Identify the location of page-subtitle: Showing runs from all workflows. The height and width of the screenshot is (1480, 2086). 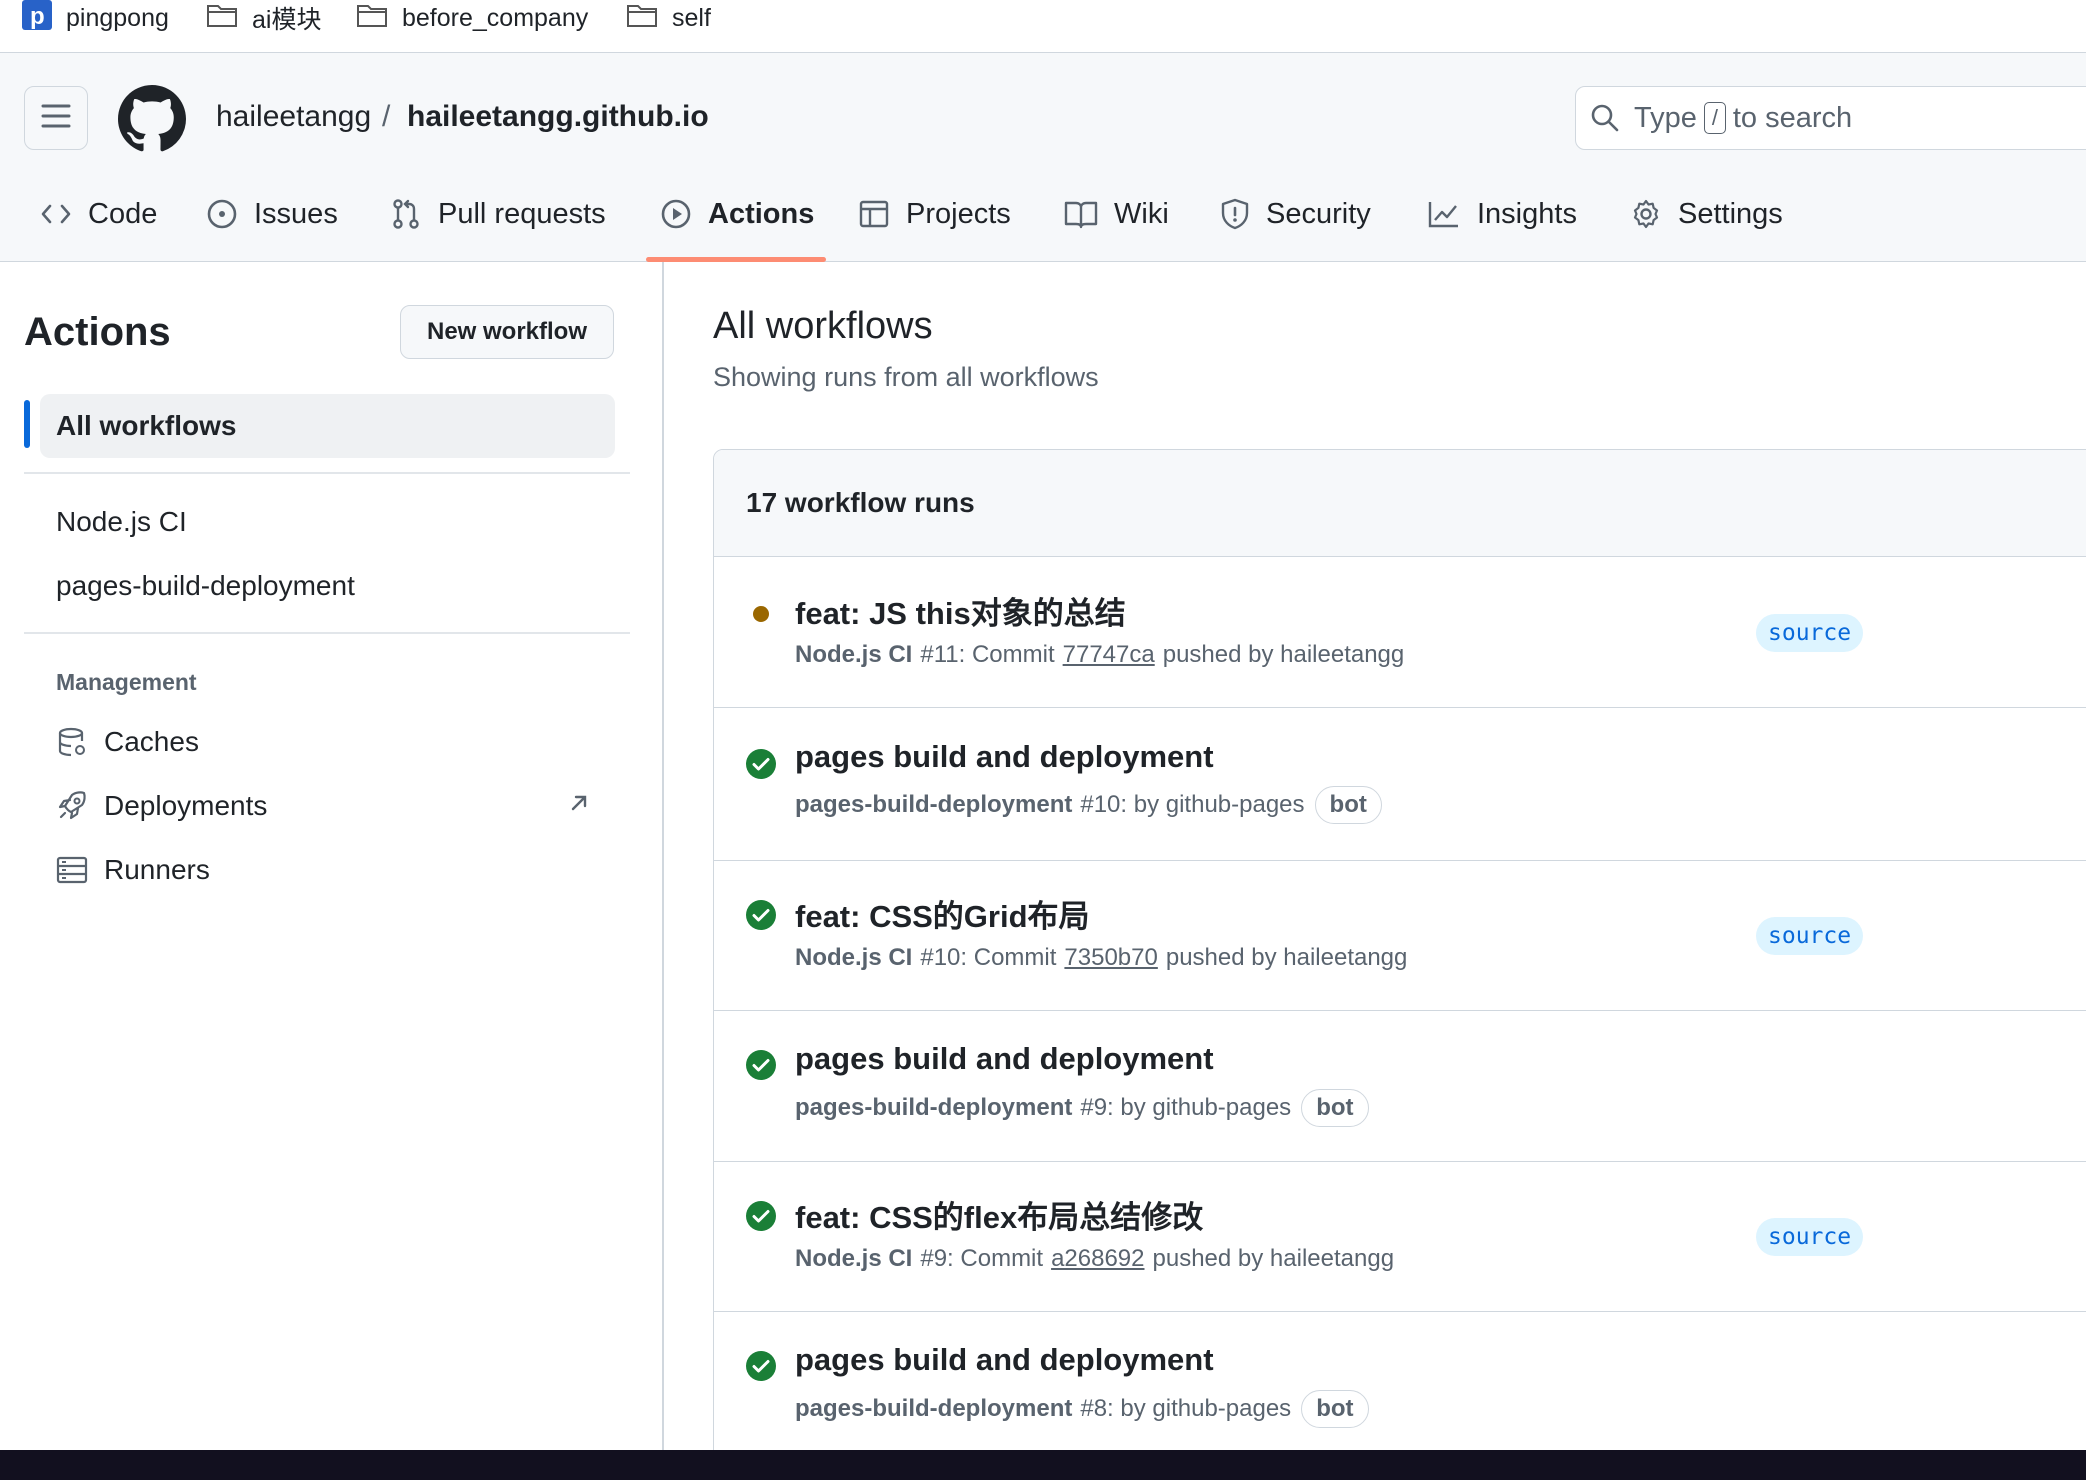
(906, 377).